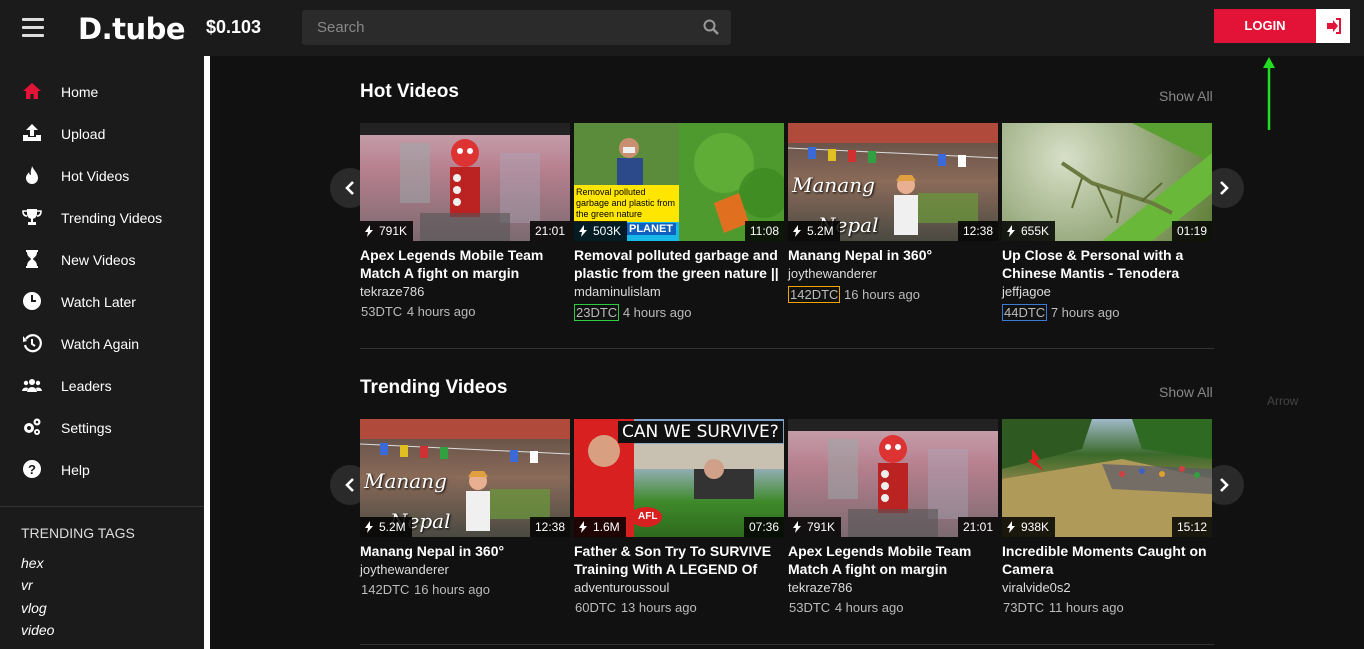  What do you see at coordinates (1186, 392) in the screenshot?
I see `show-all-trending-link: Show All` at bounding box center [1186, 392].